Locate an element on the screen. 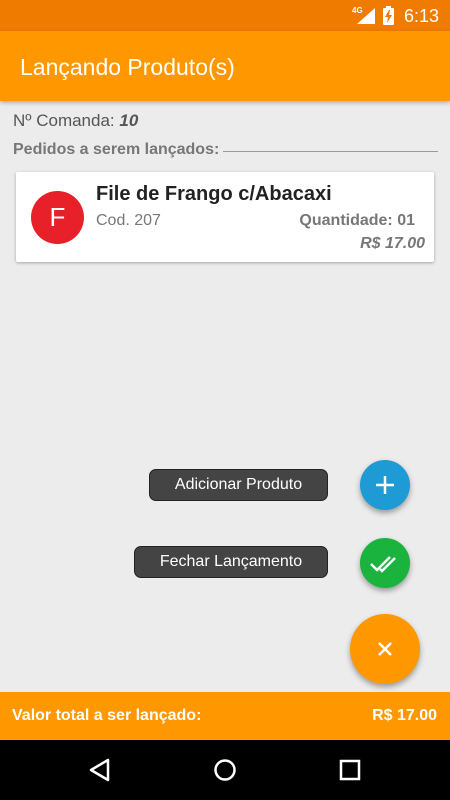  navigation-bar is located at coordinates (225, 770).